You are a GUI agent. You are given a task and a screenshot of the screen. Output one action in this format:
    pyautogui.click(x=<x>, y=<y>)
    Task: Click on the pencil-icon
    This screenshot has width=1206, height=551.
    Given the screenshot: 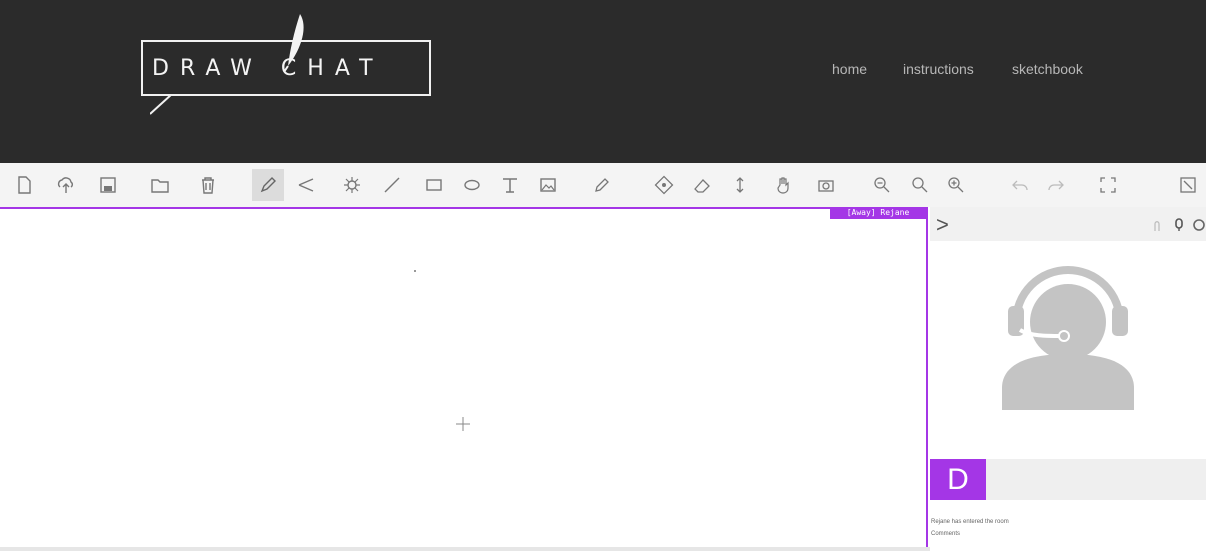 What is the action you would take?
    pyautogui.click(x=268, y=185)
    